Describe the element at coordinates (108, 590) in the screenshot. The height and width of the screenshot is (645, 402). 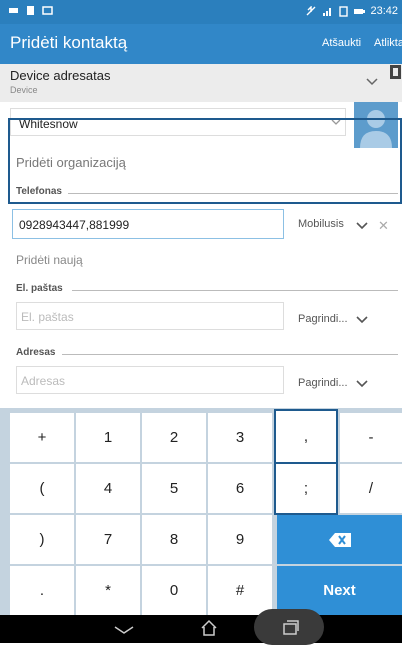
I see `key-asterisk: *` at that location.